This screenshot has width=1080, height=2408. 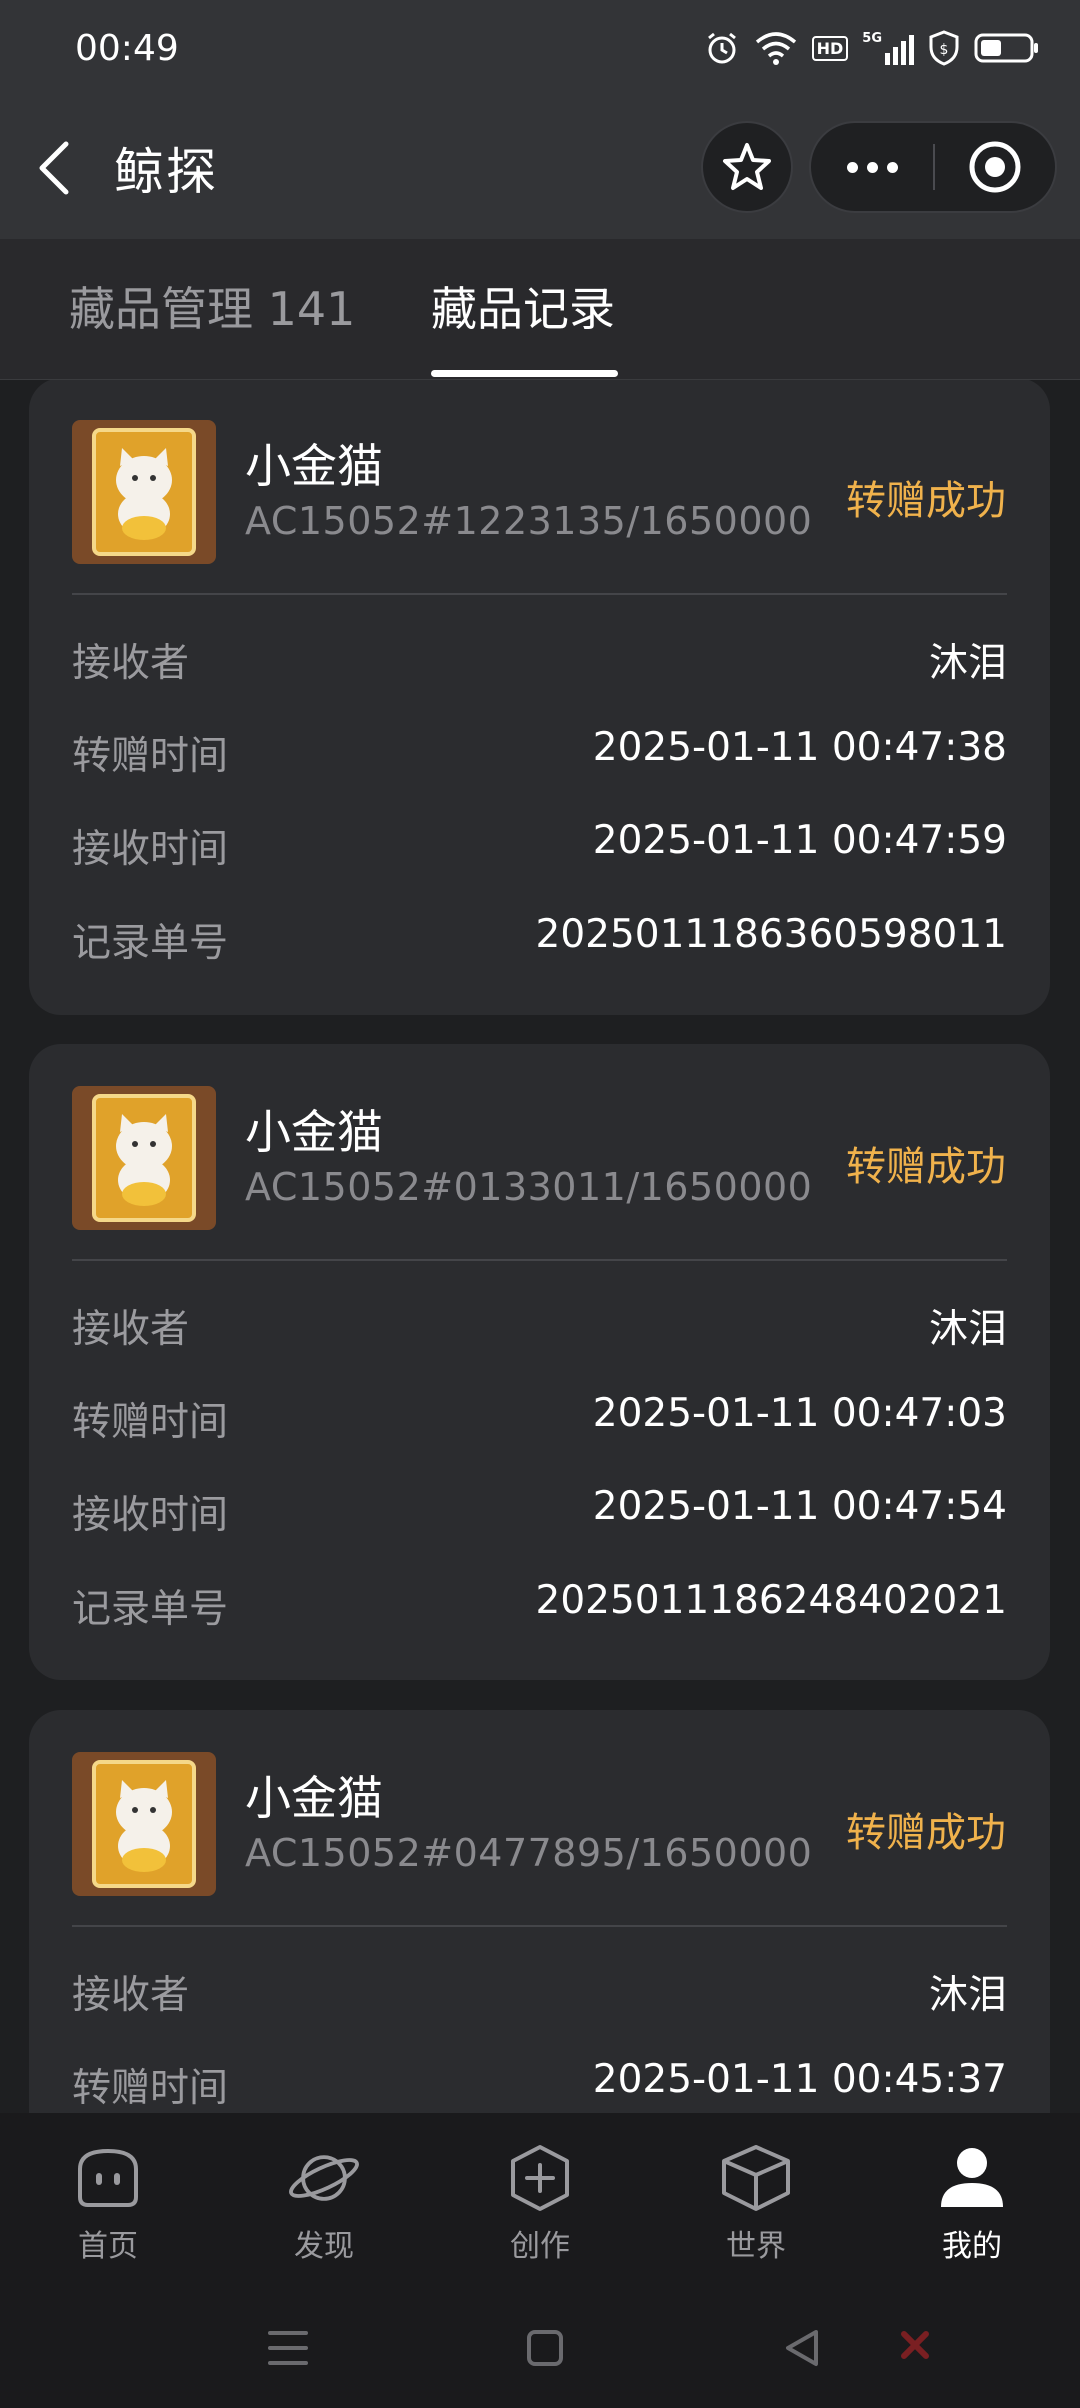 I want to click on row-value: 2025-01-11 00:45:37, so click(x=799, y=2079).